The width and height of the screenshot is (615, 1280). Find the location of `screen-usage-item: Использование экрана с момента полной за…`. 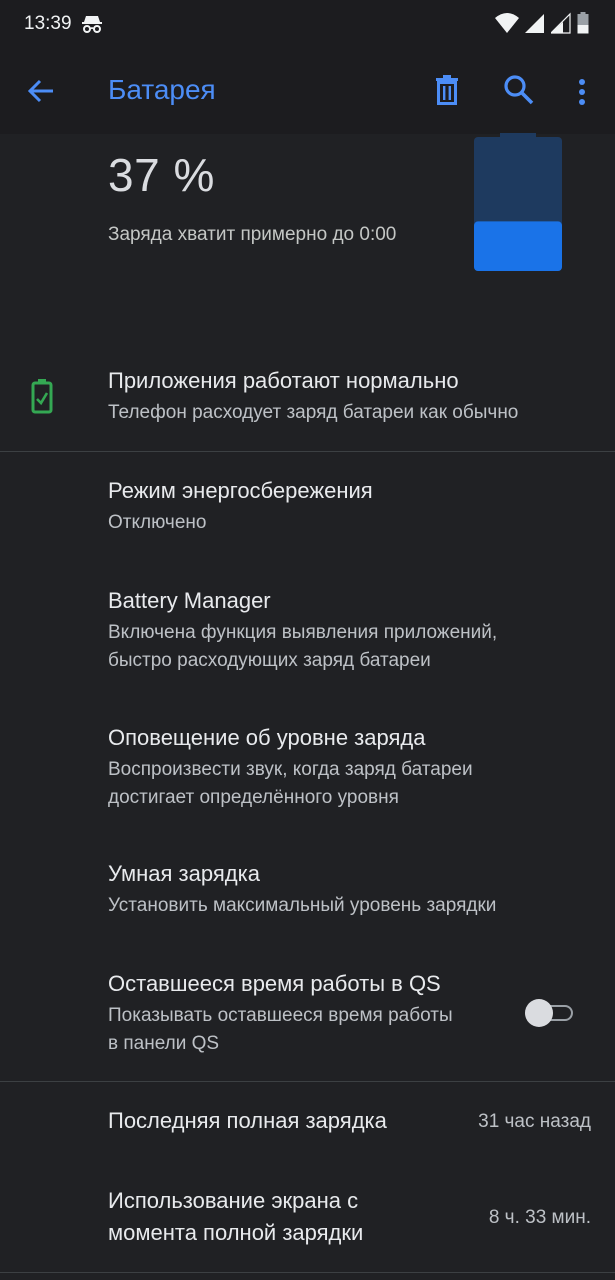

screen-usage-item: Использование экрана с момента полной за… is located at coordinates (307, 1220).